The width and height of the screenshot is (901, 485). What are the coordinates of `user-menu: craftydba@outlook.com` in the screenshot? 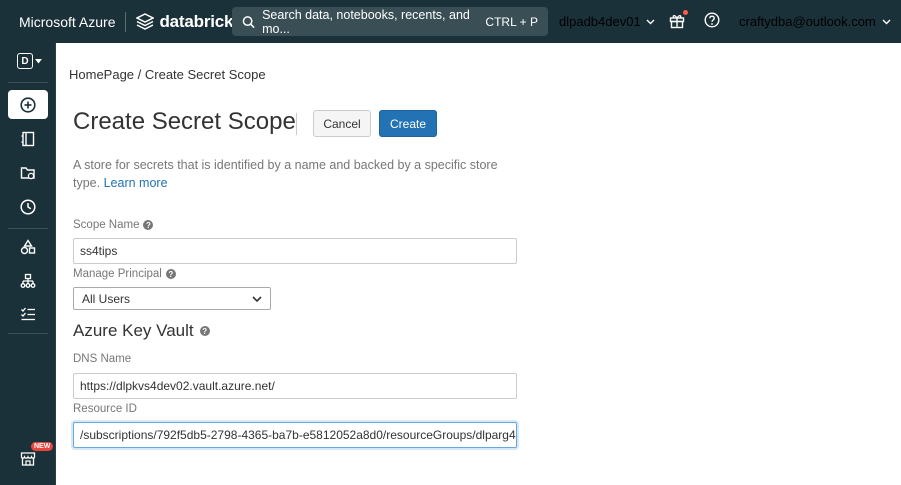 It's located at (815, 21).